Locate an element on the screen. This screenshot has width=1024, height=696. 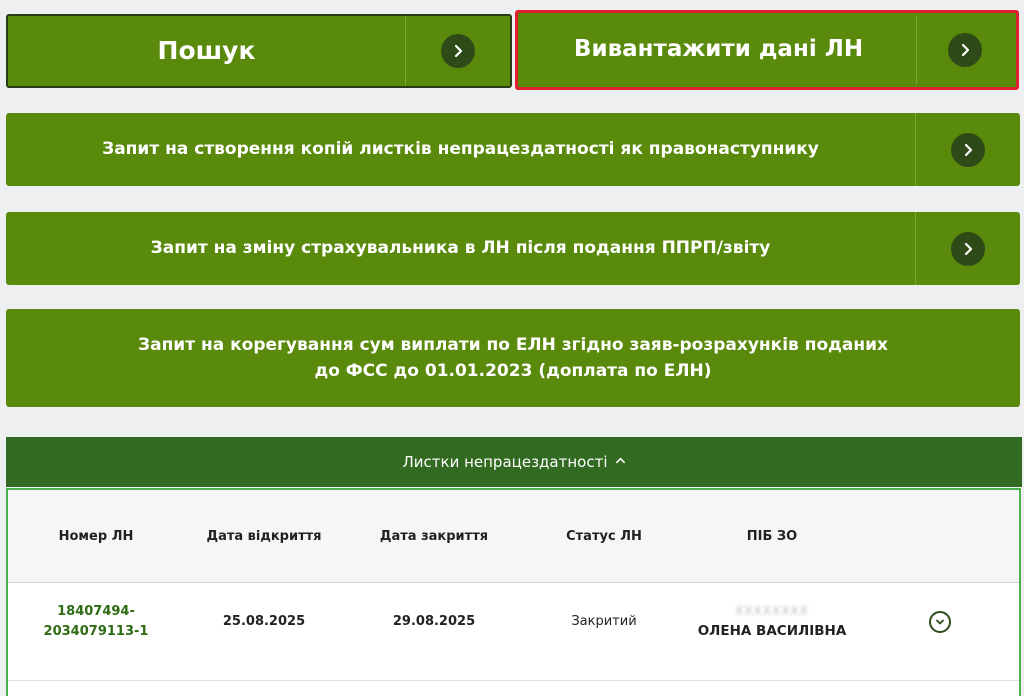
cell-open-date: 25.08.2025 is located at coordinates (264, 621).